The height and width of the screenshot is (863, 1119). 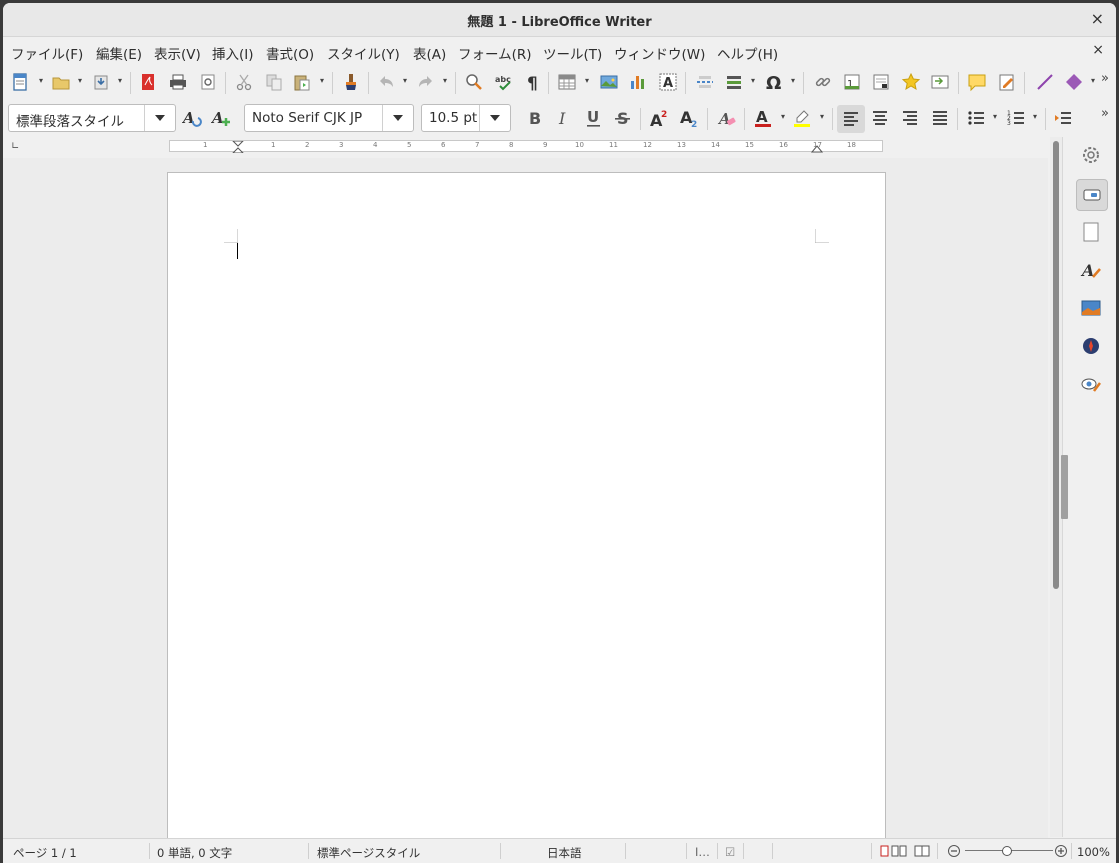 What do you see at coordinates (880, 118) in the screenshot?
I see `align-center-icon` at bounding box center [880, 118].